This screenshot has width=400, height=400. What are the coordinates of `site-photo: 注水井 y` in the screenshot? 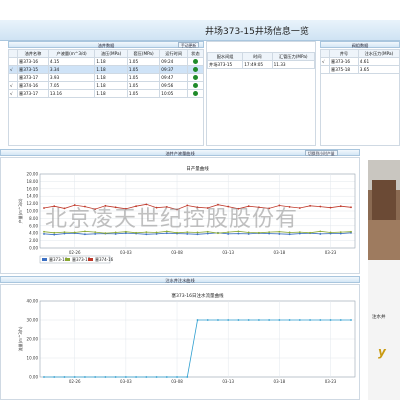 It's located at (384, 280).